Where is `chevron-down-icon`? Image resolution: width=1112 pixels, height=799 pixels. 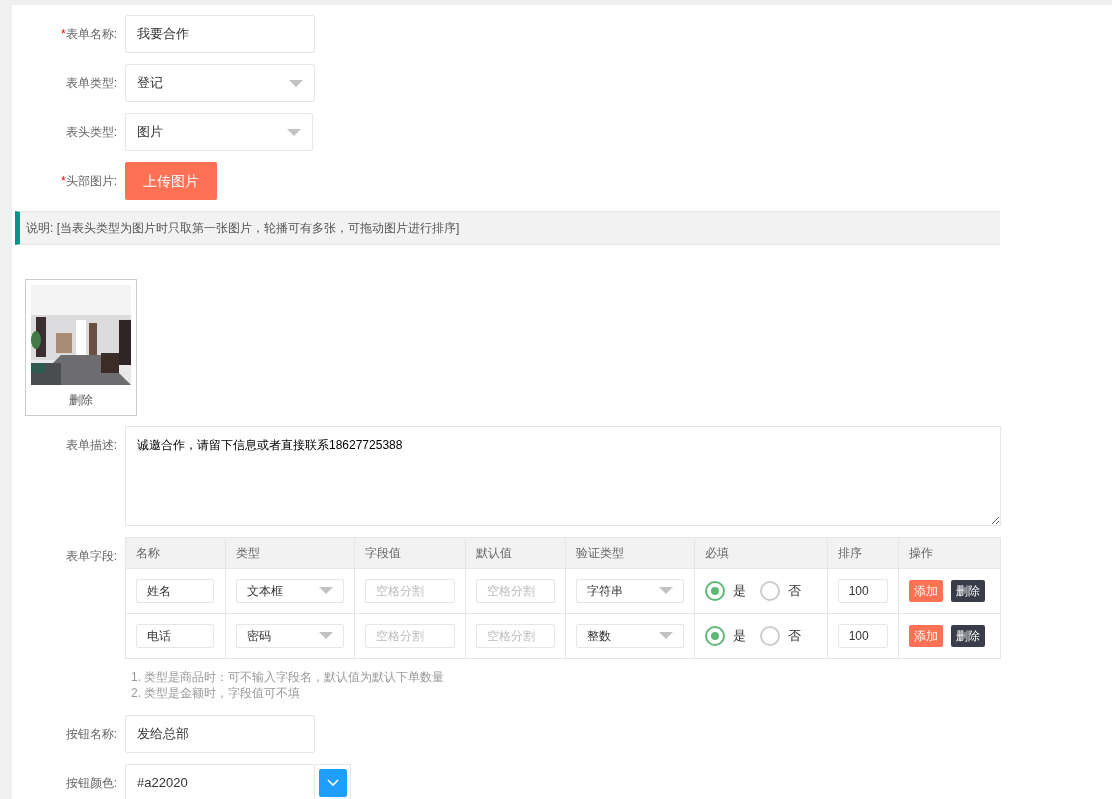 chevron-down-icon is located at coordinates (332, 782).